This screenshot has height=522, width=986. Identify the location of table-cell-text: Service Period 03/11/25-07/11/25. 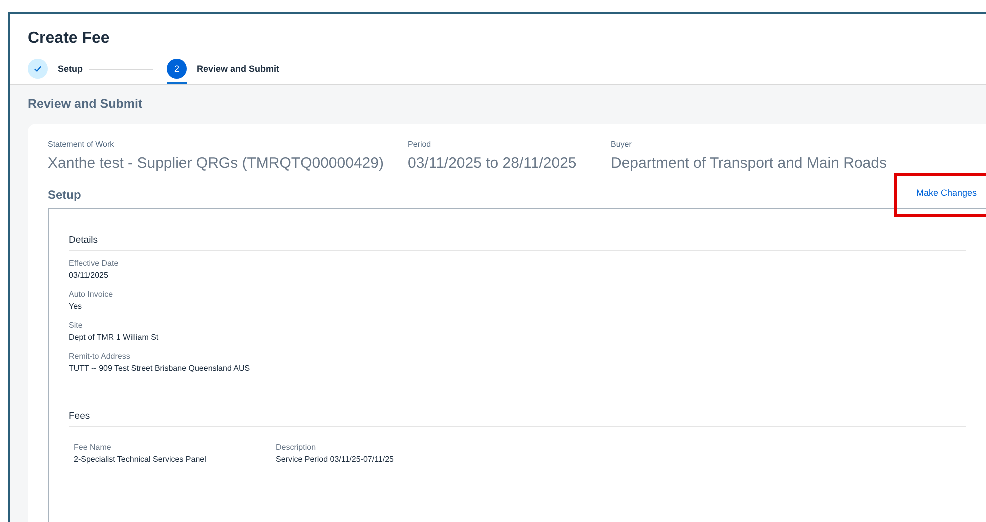
(336, 459).